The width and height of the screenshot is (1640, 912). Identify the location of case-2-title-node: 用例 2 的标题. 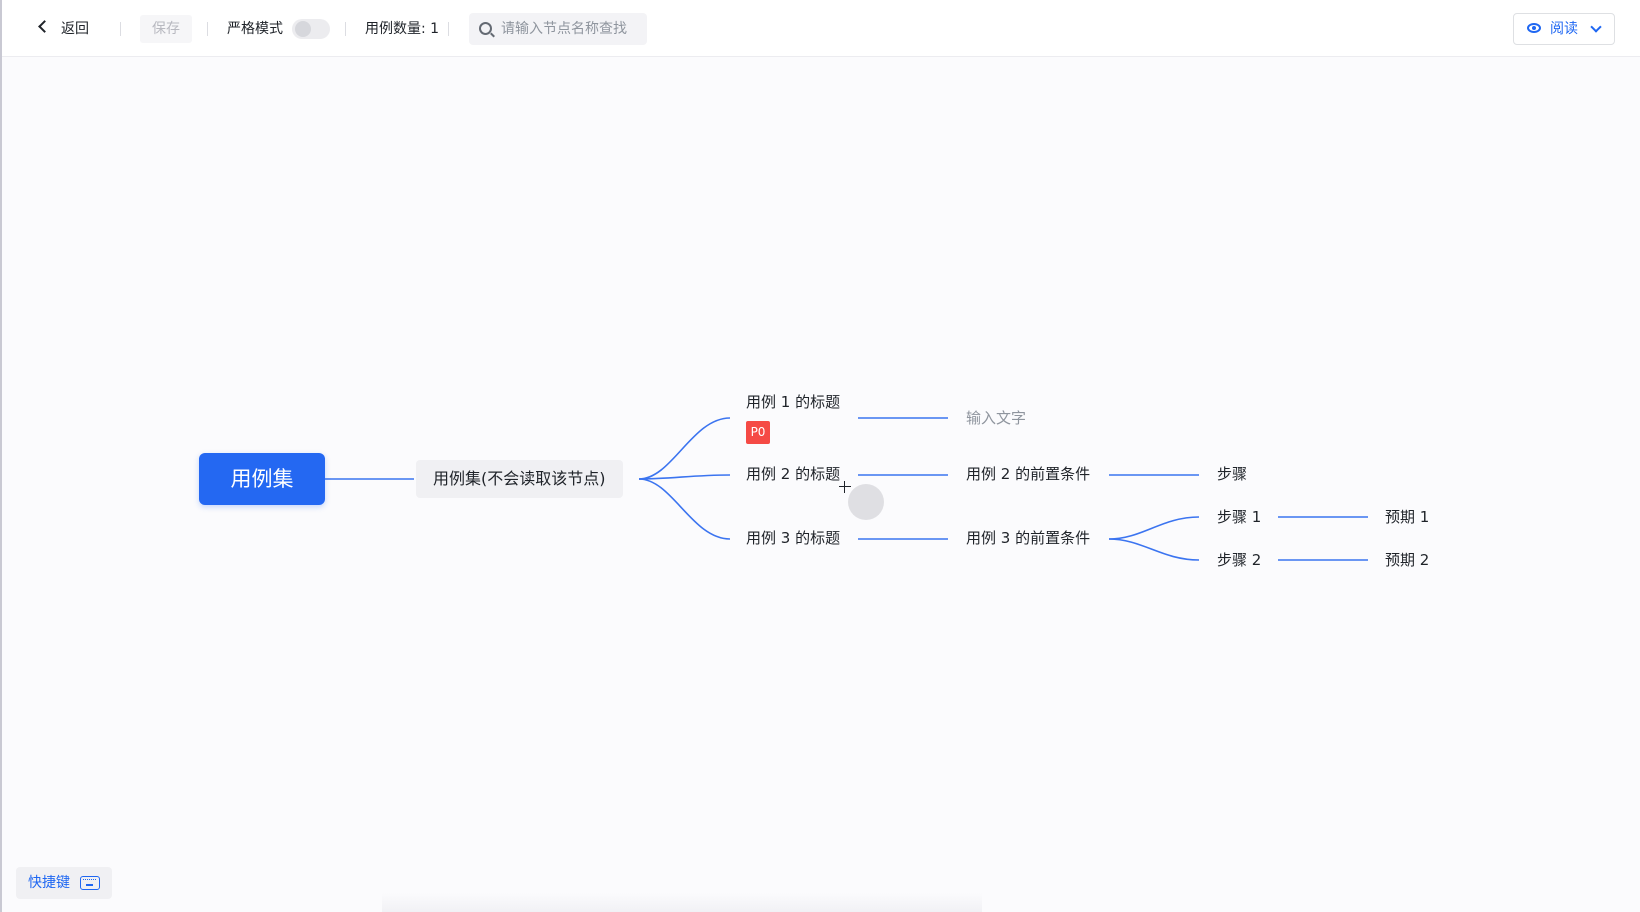
(793, 474).